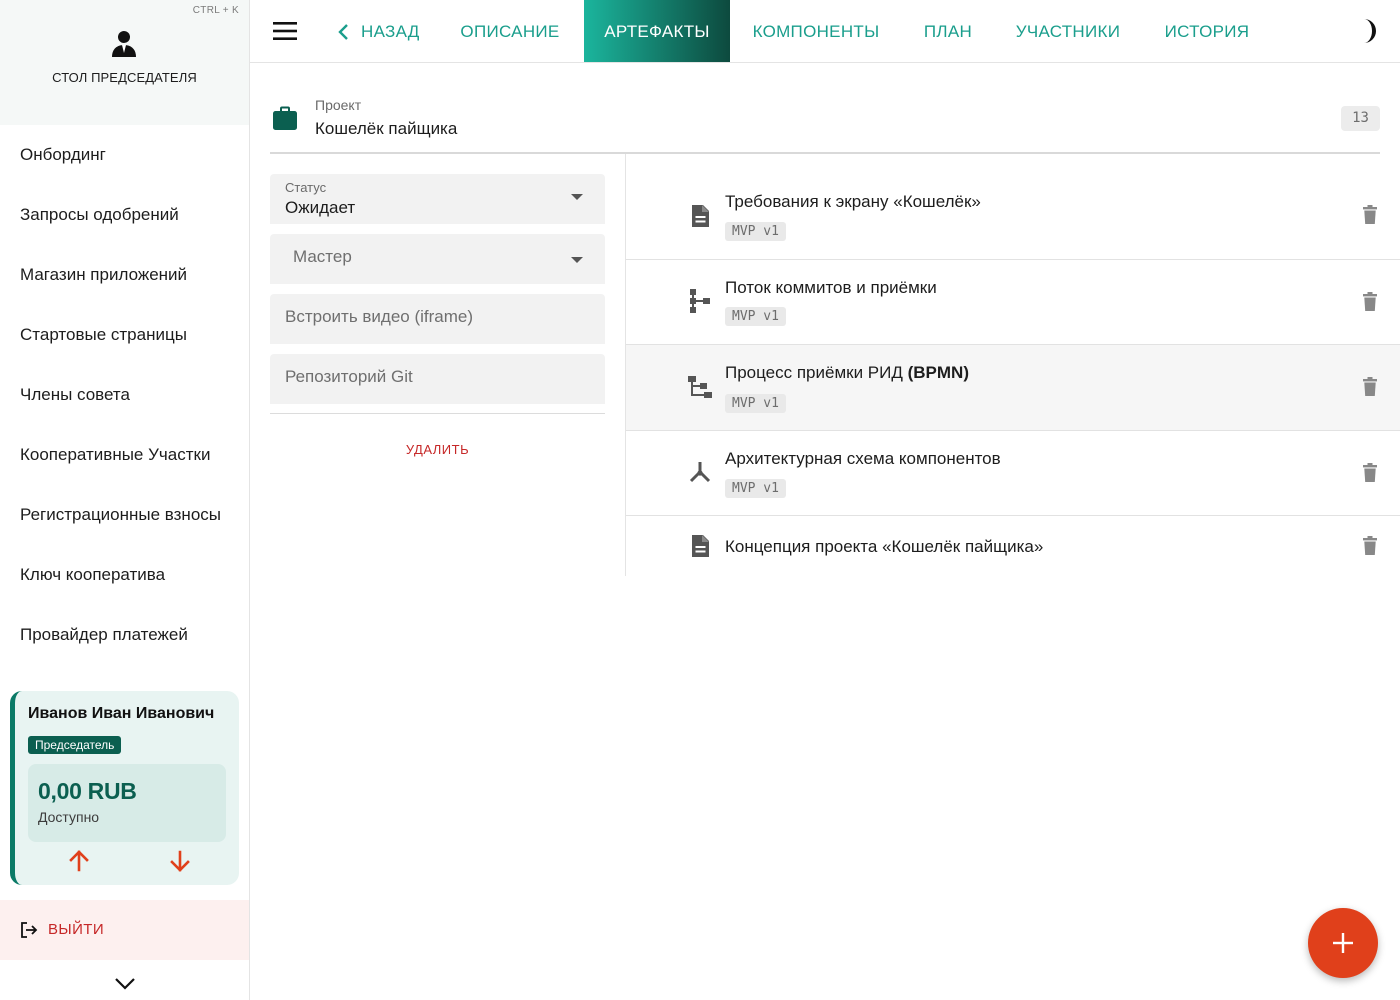  I want to click on artifact-title: Требования к экрану «Кошелёк», so click(853, 201).